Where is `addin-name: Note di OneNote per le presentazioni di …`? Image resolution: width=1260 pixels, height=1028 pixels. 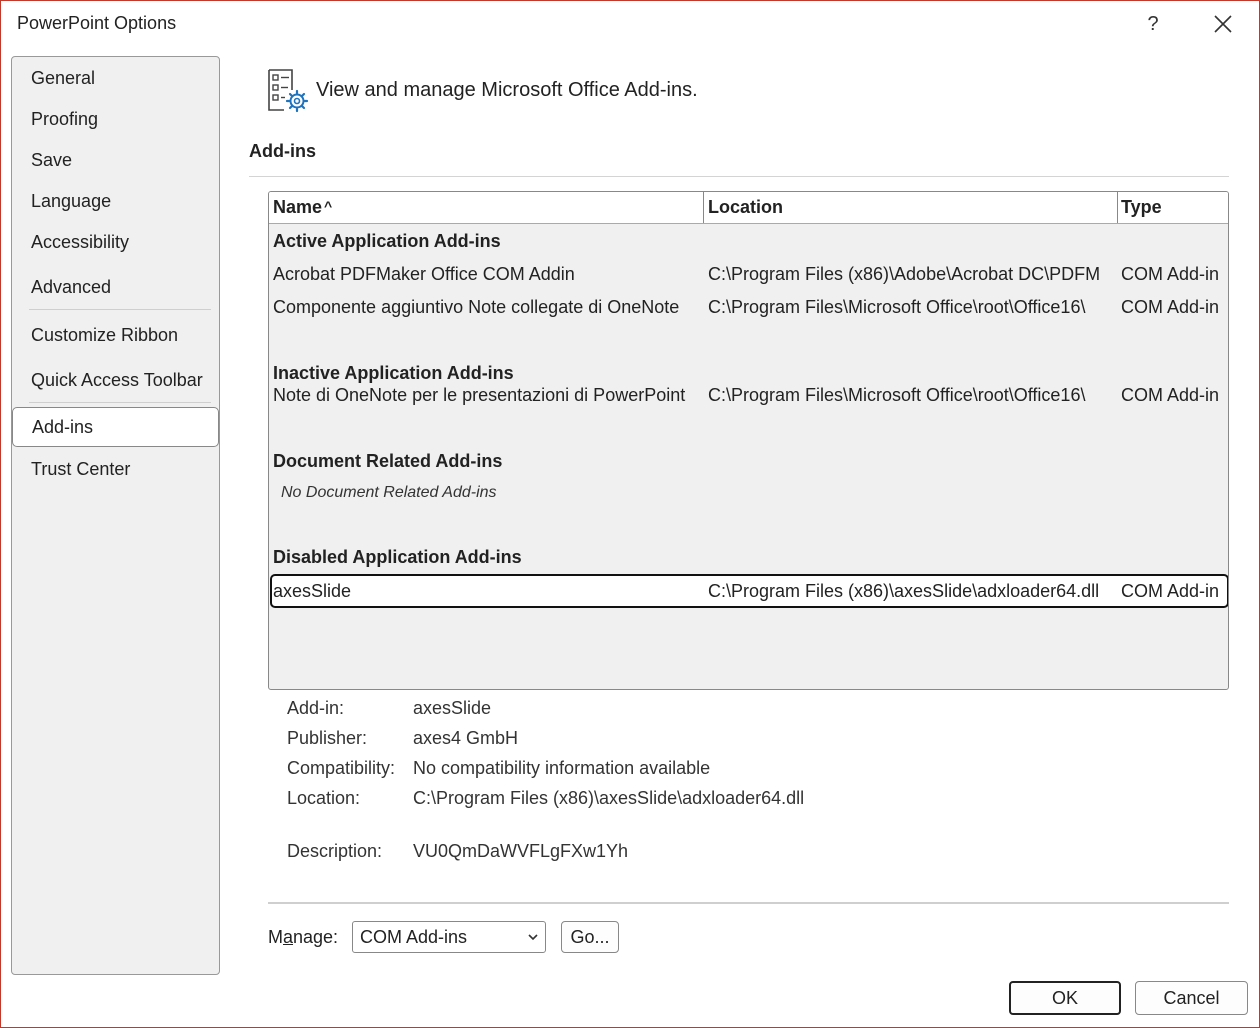
addin-name: Note di OneNote per le presentazioni di … is located at coordinates (479, 395).